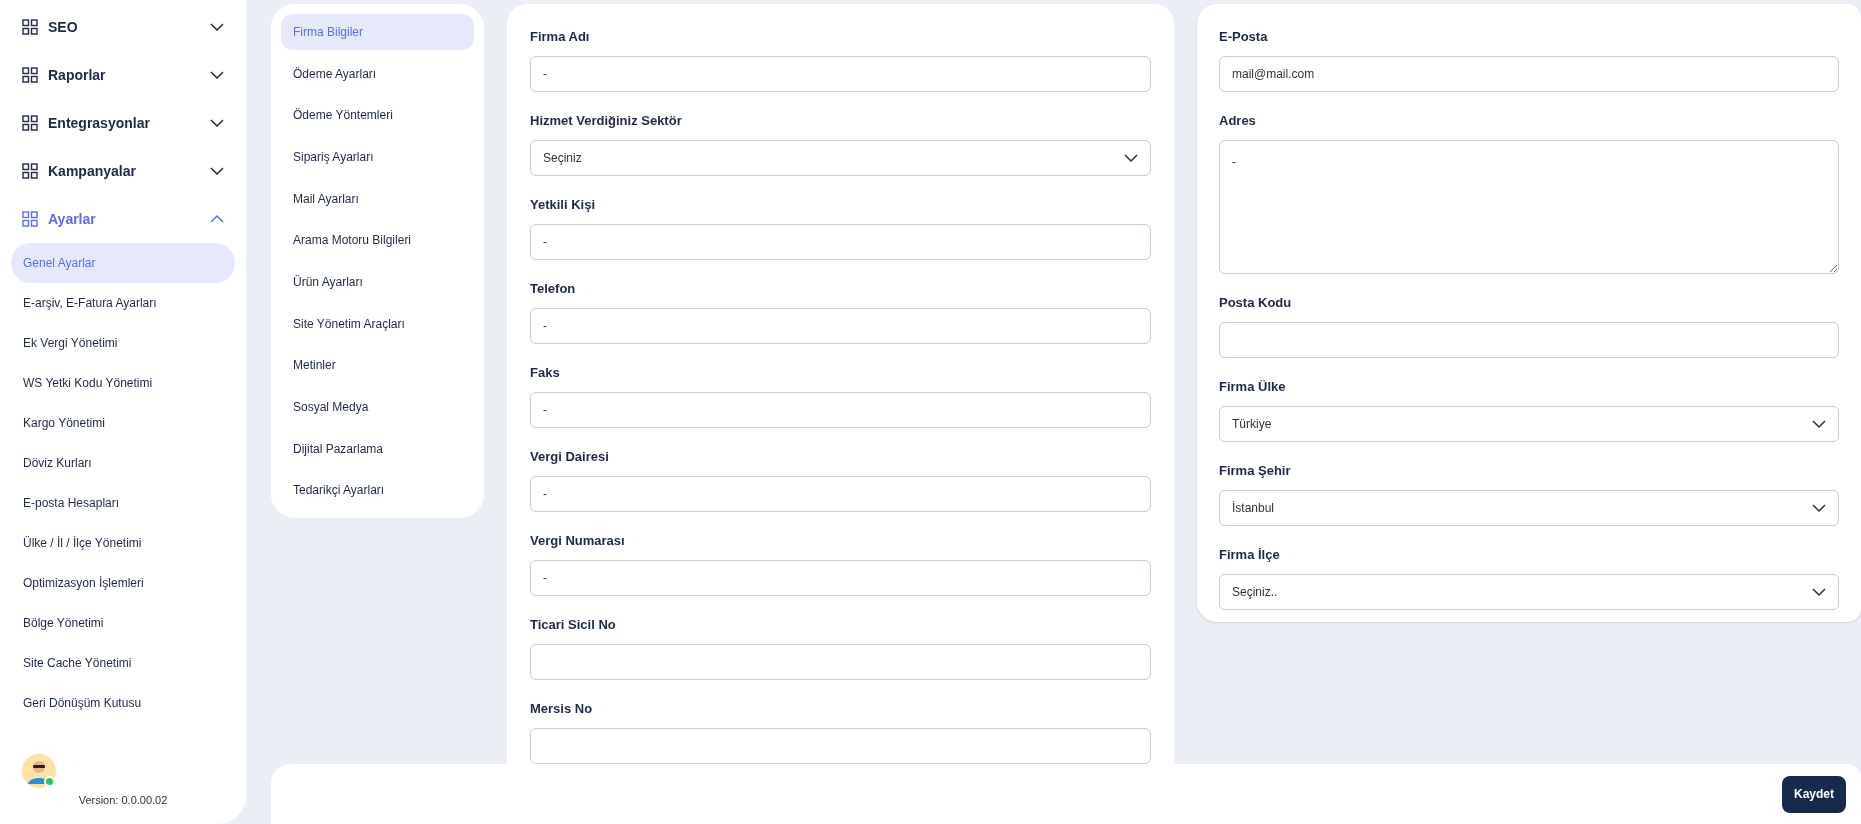 The height and width of the screenshot is (824, 1861). What do you see at coordinates (377, 198) in the screenshot?
I see `settings-menu-item: Mail Ayarları` at bounding box center [377, 198].